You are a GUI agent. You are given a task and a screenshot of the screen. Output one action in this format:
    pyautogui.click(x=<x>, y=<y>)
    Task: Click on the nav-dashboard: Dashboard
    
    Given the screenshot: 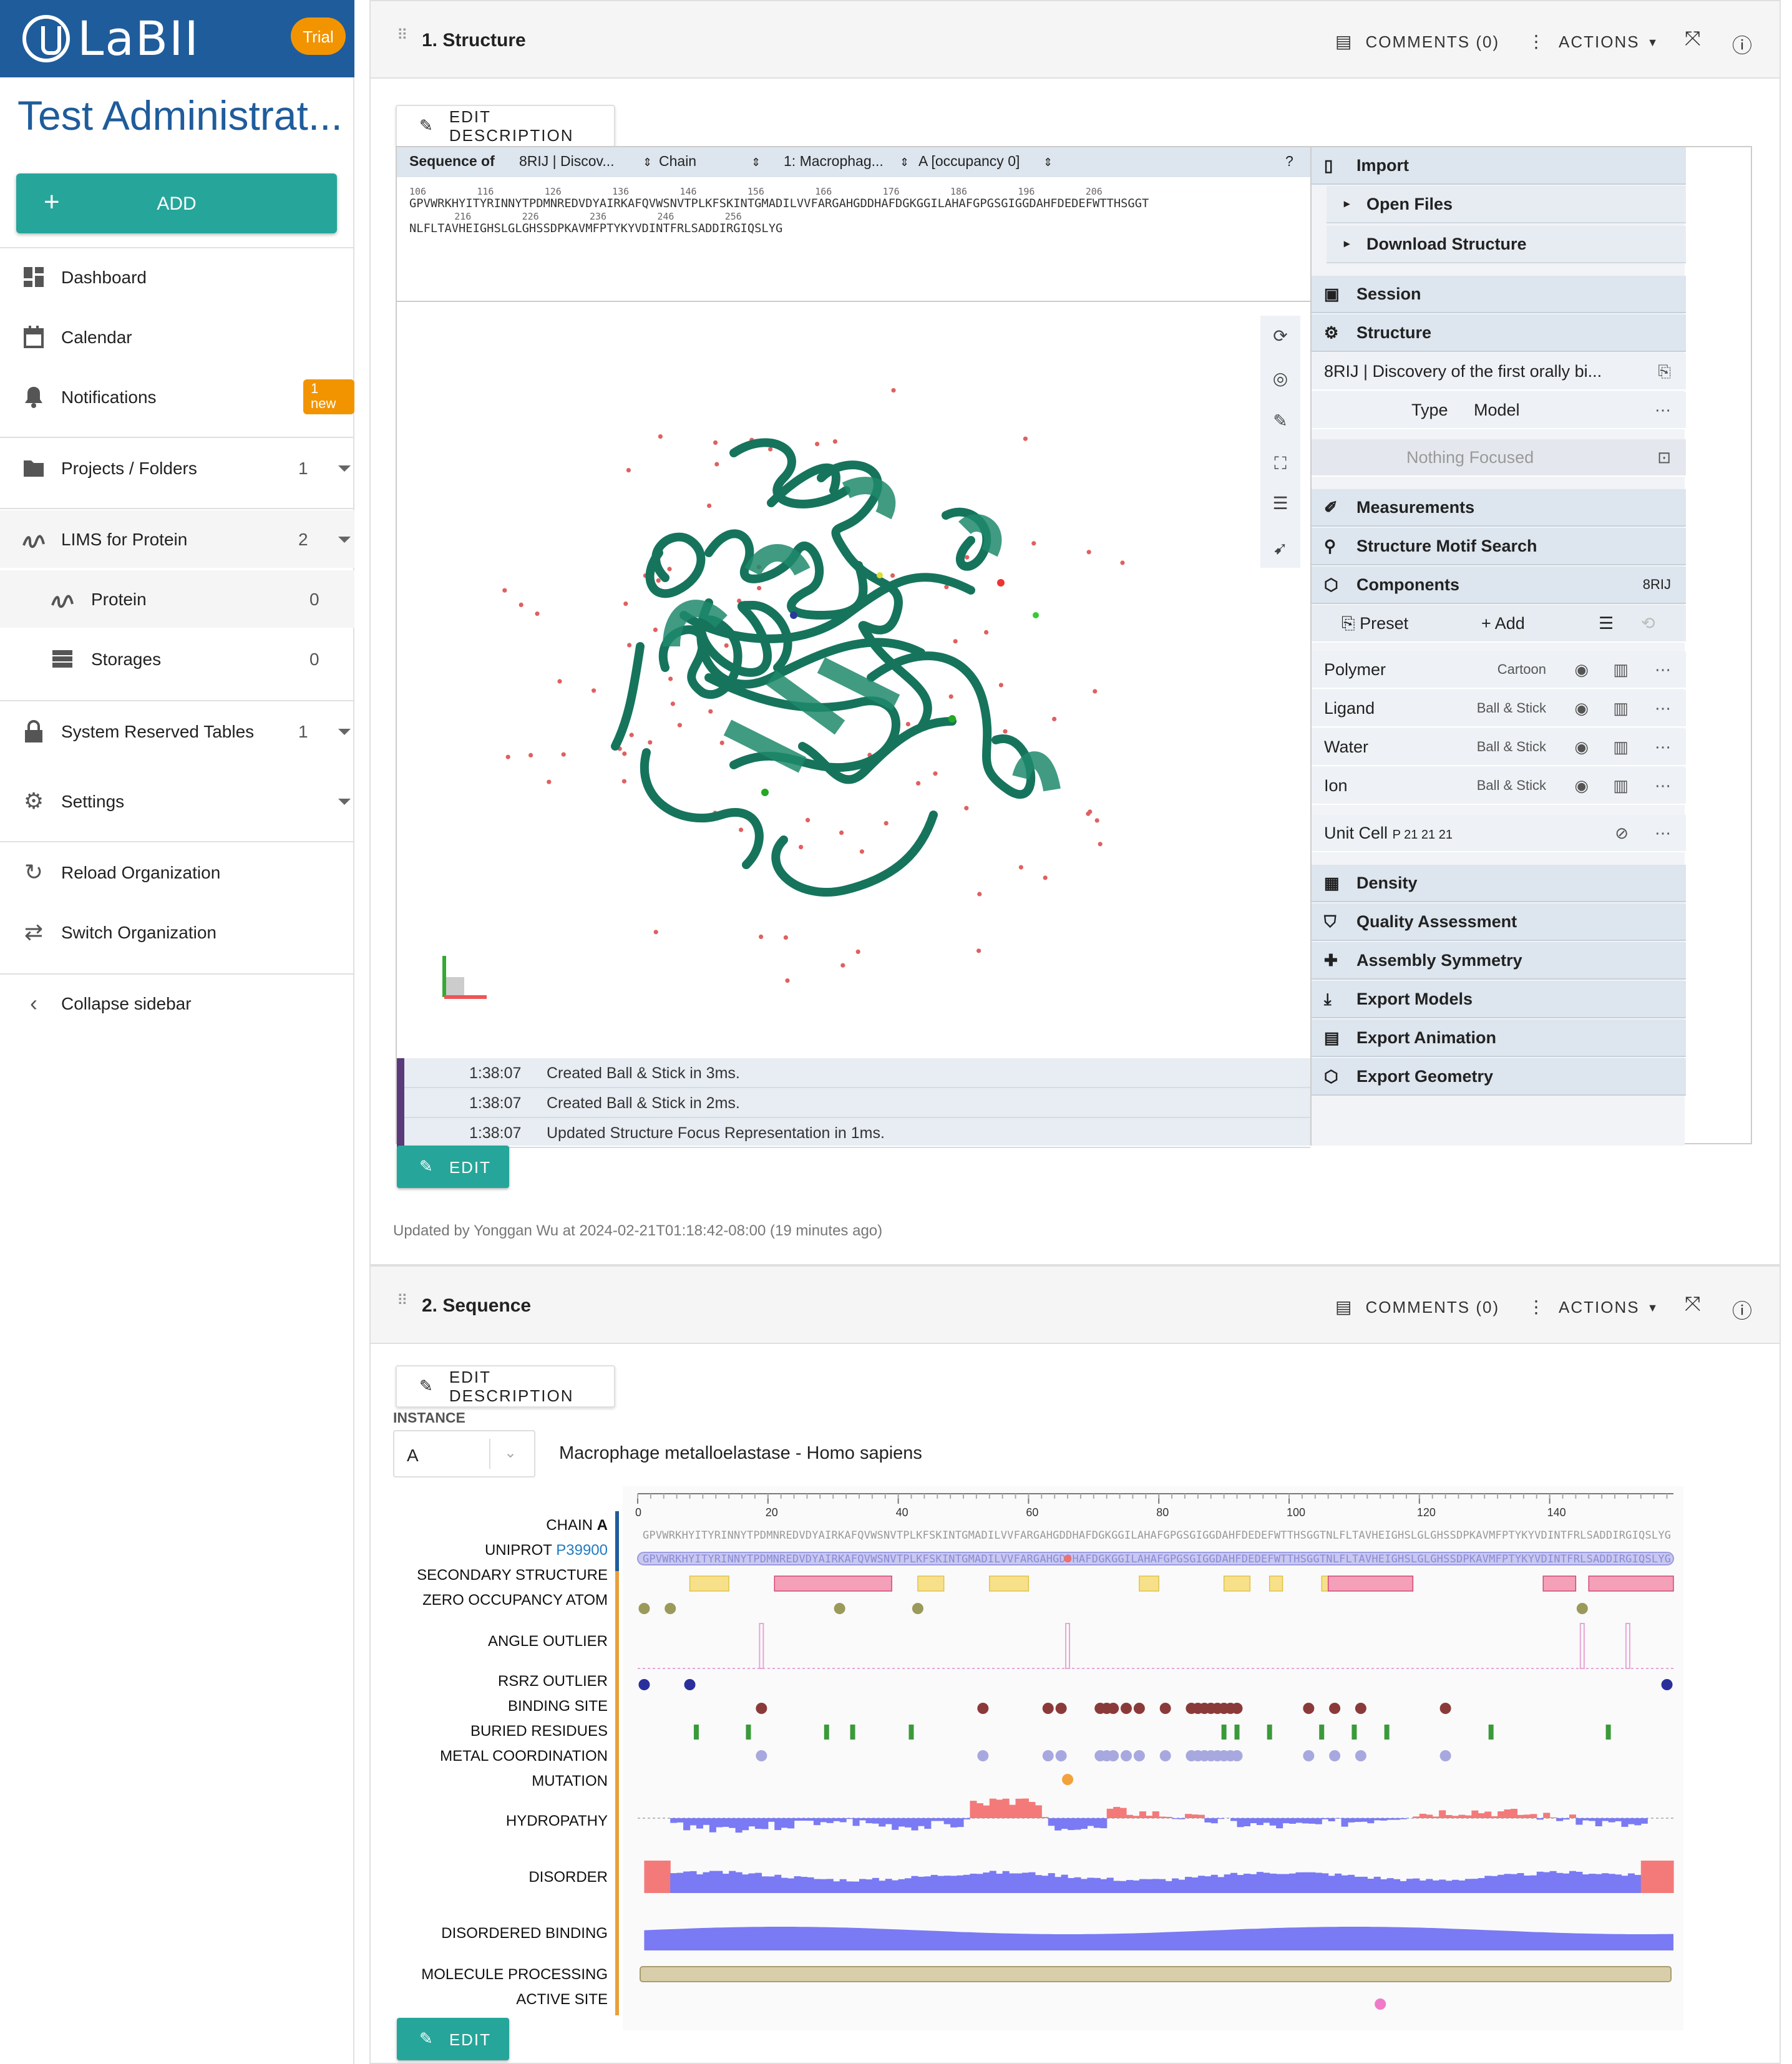 What is the action you would take?
    pyautogui.click(x=177, y=277)
    